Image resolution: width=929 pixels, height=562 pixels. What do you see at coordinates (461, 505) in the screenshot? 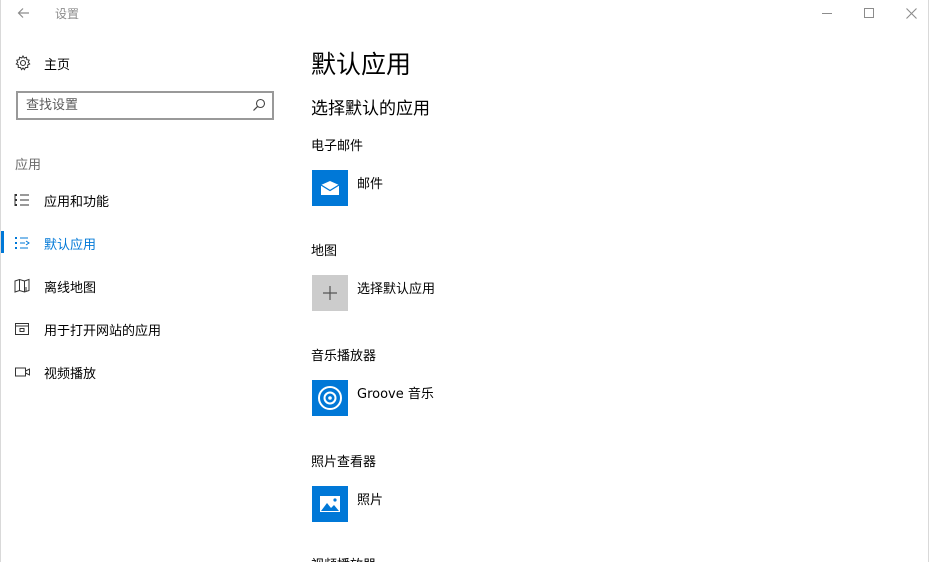
I see `default-app-photos: 照片` at bounding box center [461, 505].